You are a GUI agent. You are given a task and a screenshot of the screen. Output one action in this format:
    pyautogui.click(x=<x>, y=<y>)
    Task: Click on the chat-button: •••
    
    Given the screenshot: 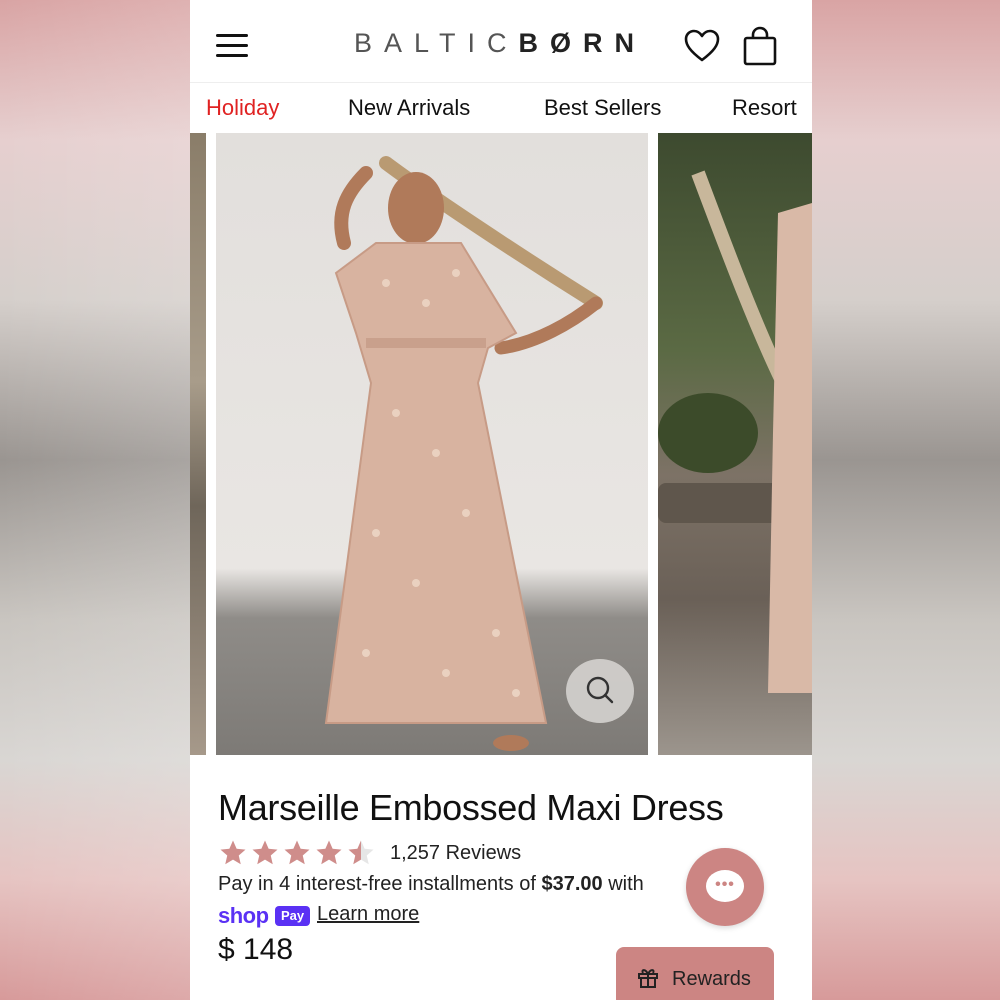 What is the action you would take?
    pyautogui.click(x=725, y=887)
    